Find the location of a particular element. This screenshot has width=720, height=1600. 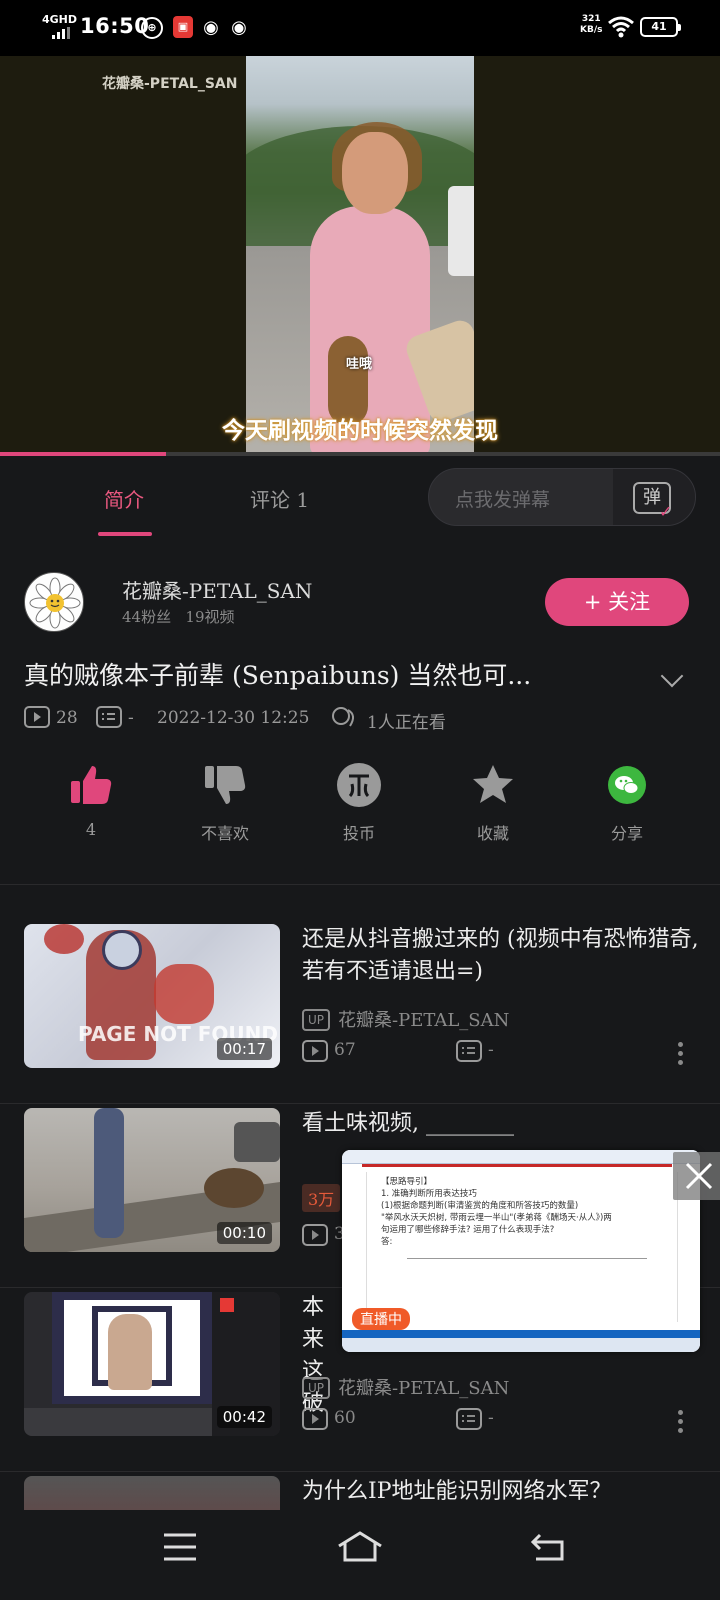

menu-icon is located at coordinates (180, 1547).